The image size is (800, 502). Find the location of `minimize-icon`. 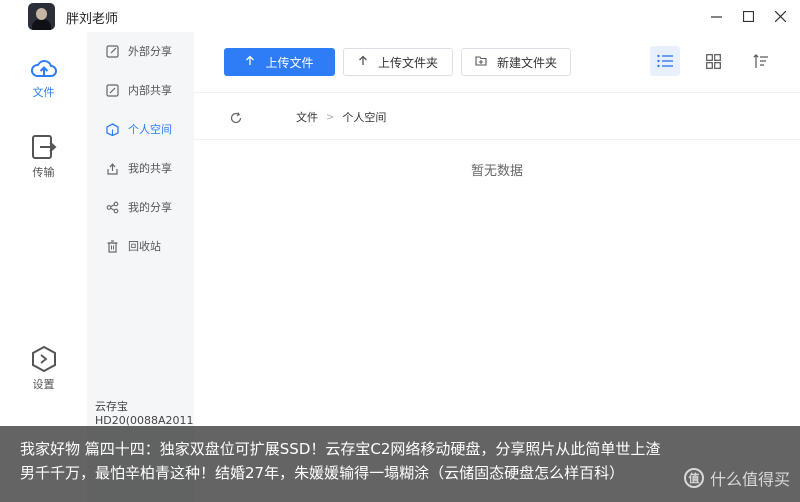

minimize-icon is located at coordinates (716, 16).